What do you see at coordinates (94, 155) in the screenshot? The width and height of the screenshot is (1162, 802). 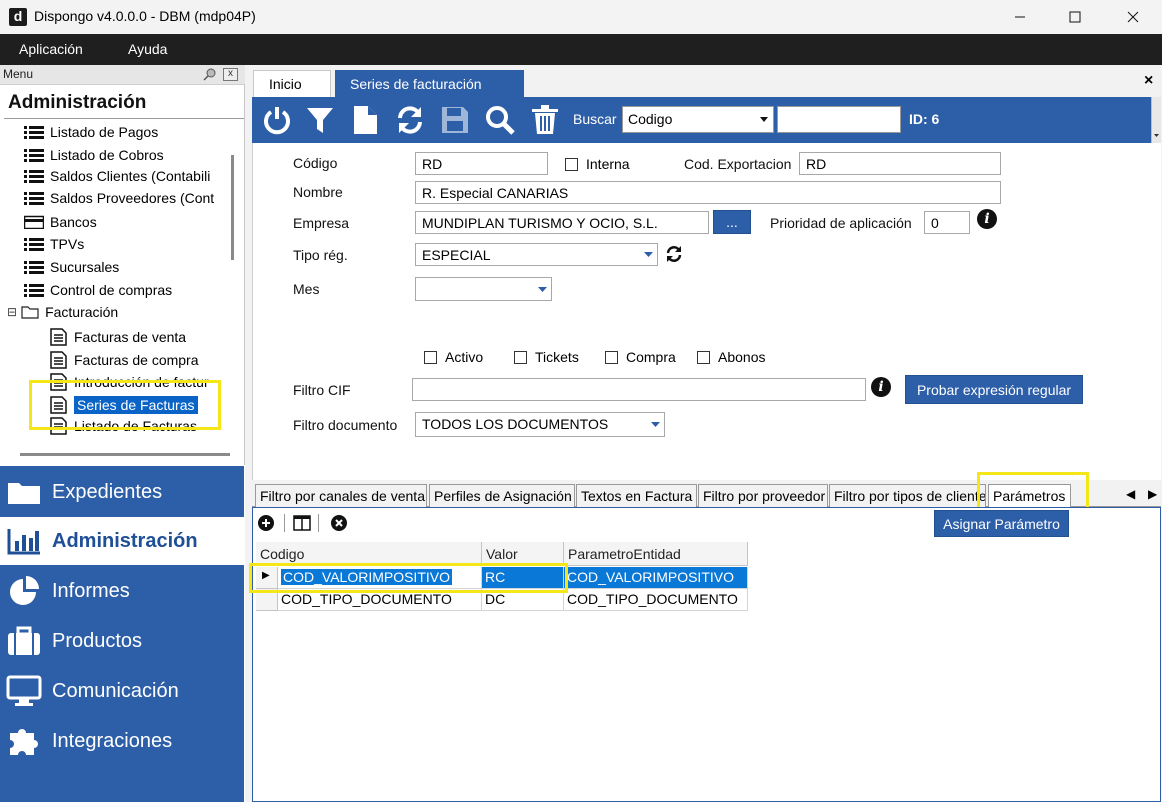 I see `tree-item-listado-cobros: Listado de Cobros` at bounding box center [94, 155].